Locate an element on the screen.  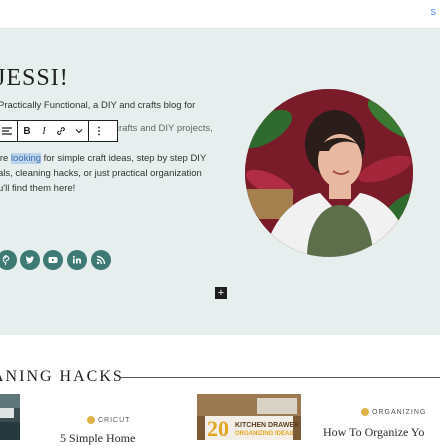
pinterest-icon is located at coordinates (6, 260).